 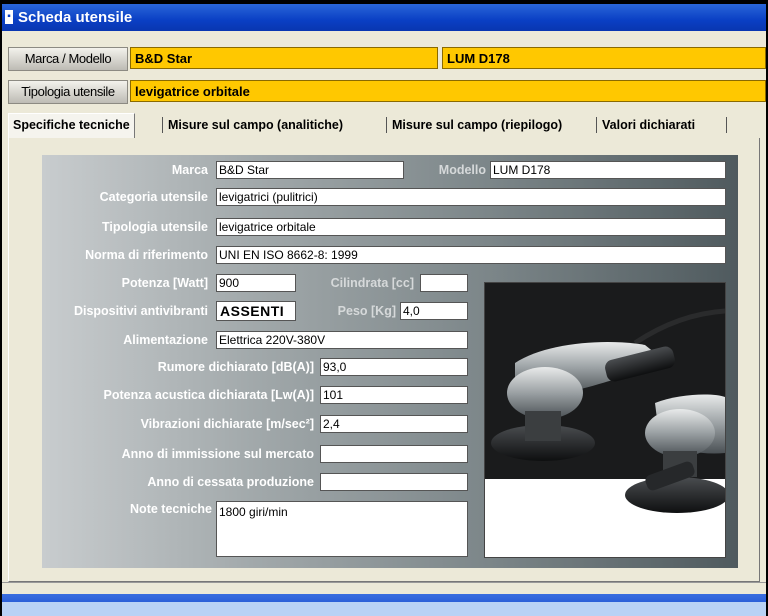 I want to click on tipologia-utensile-label: Tipologia utensile, so click(x=154, y=227).